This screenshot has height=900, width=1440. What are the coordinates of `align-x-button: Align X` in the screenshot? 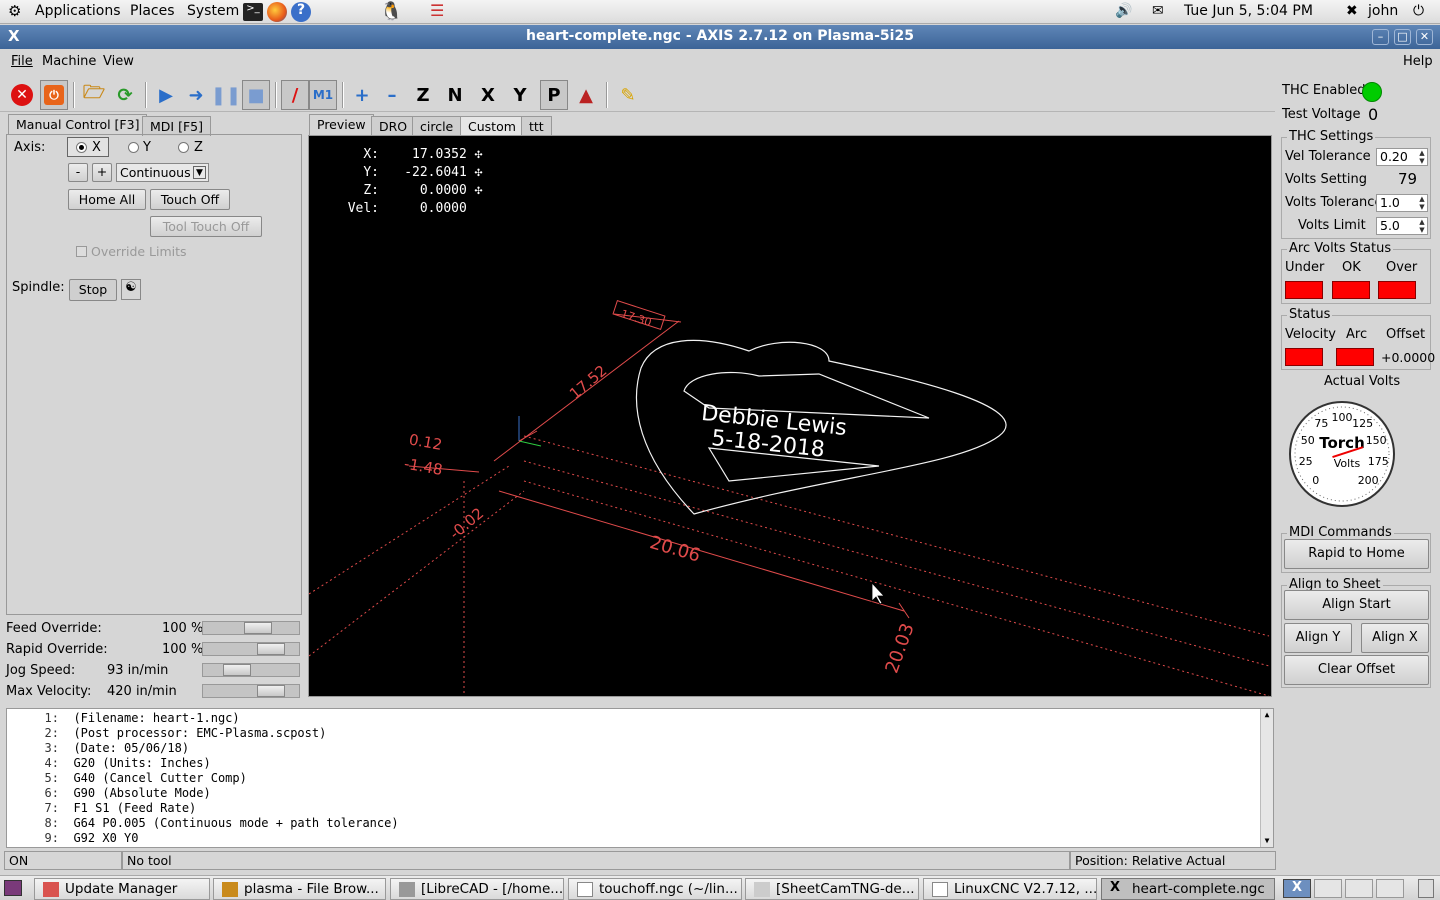 It's located at (1395, 638).